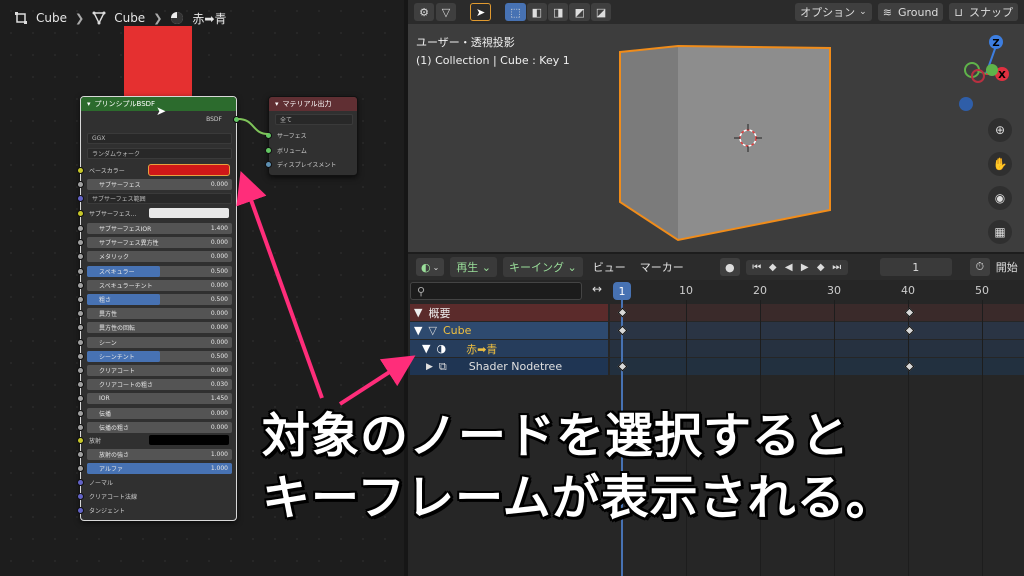 The image size is (1024, 576). Describe the element at coordinates (1000, 198) in the screenshot. I see `camera-icon: ◉` at that location.